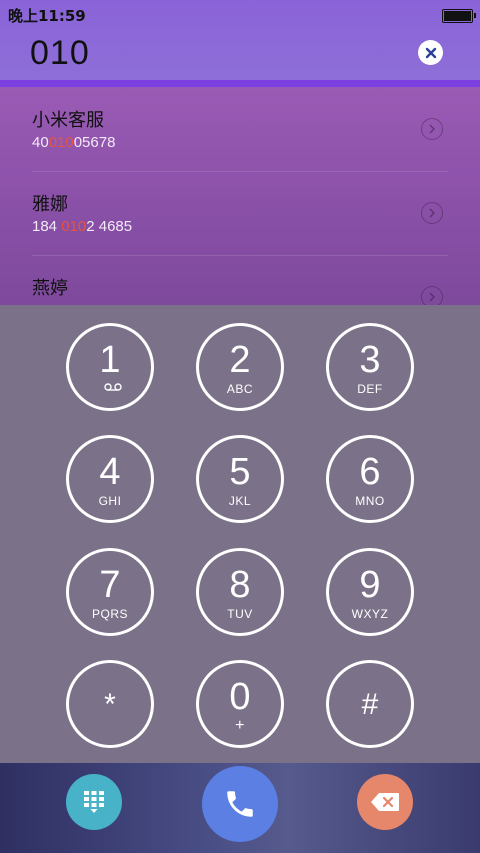 Image resolution: width=480 pixels, height=853 pixels. I want to click on key-digit: 4, so click(110, 472).